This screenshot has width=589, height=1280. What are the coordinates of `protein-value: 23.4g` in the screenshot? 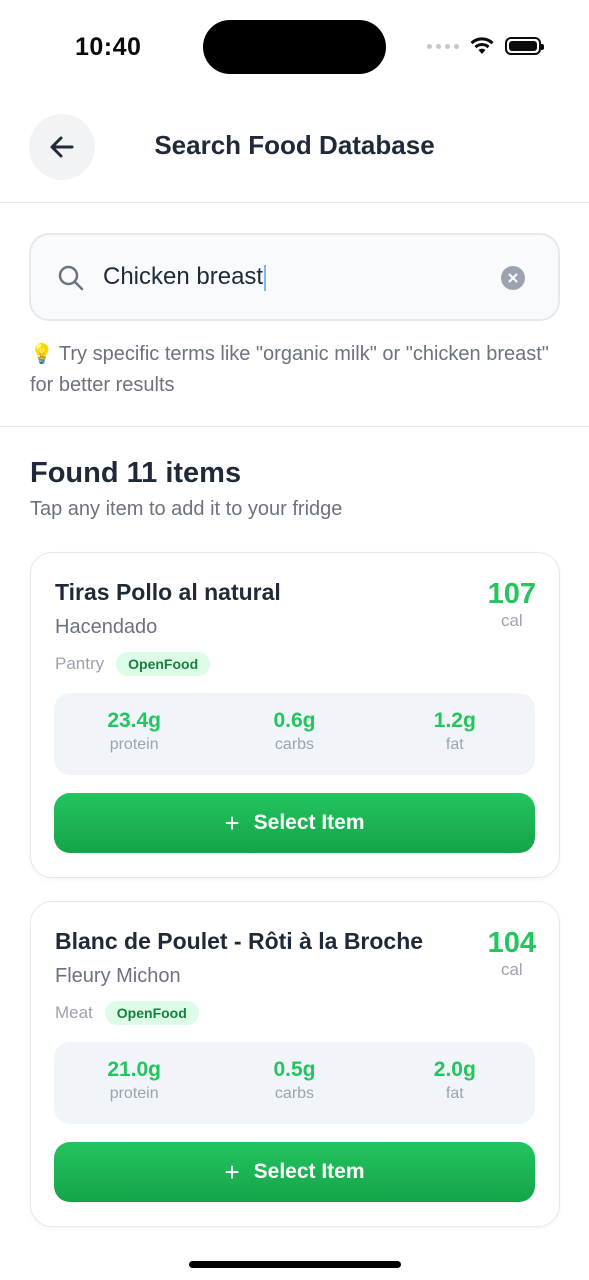 It's located at (134, 720).